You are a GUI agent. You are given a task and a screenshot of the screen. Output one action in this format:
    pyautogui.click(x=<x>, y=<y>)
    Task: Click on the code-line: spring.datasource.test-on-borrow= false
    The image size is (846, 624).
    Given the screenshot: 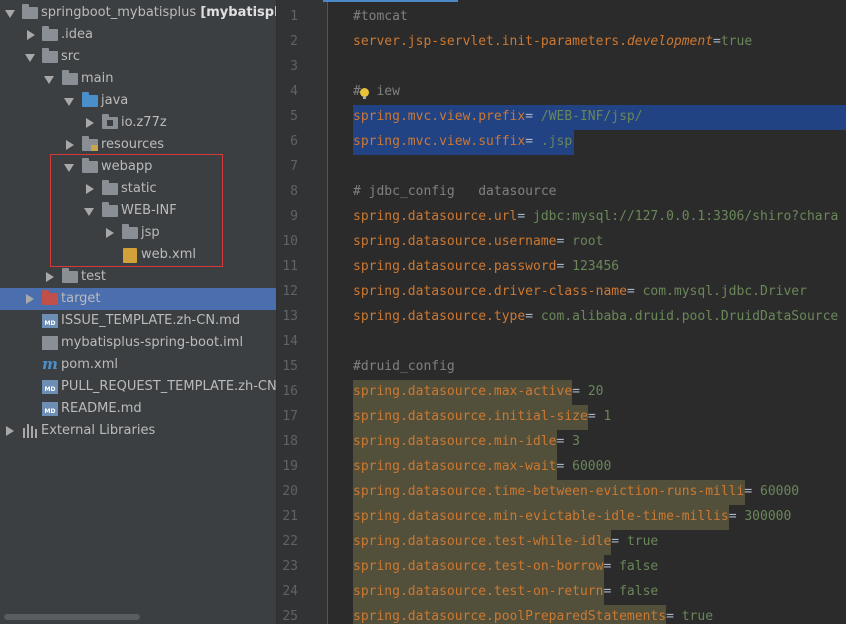 What is the action you would take?
    pyautogui.click(x=505, y=567)
    